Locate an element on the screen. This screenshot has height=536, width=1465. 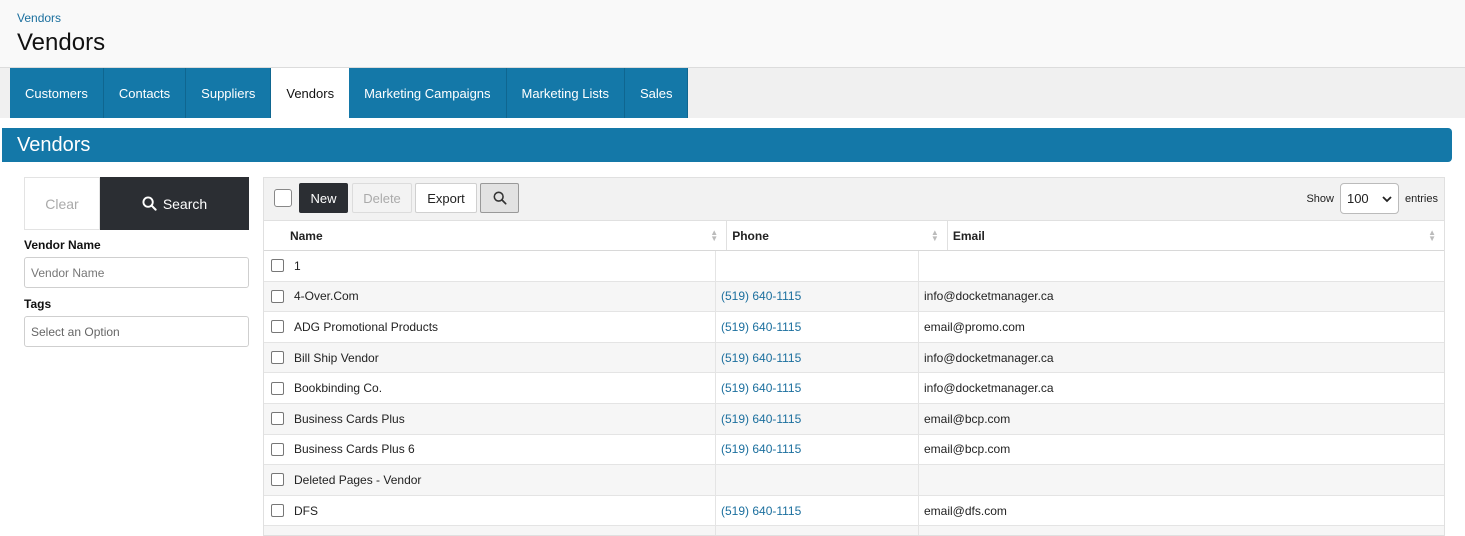
tab-suppliers: Suppliers is located at coordinates (229, 93).